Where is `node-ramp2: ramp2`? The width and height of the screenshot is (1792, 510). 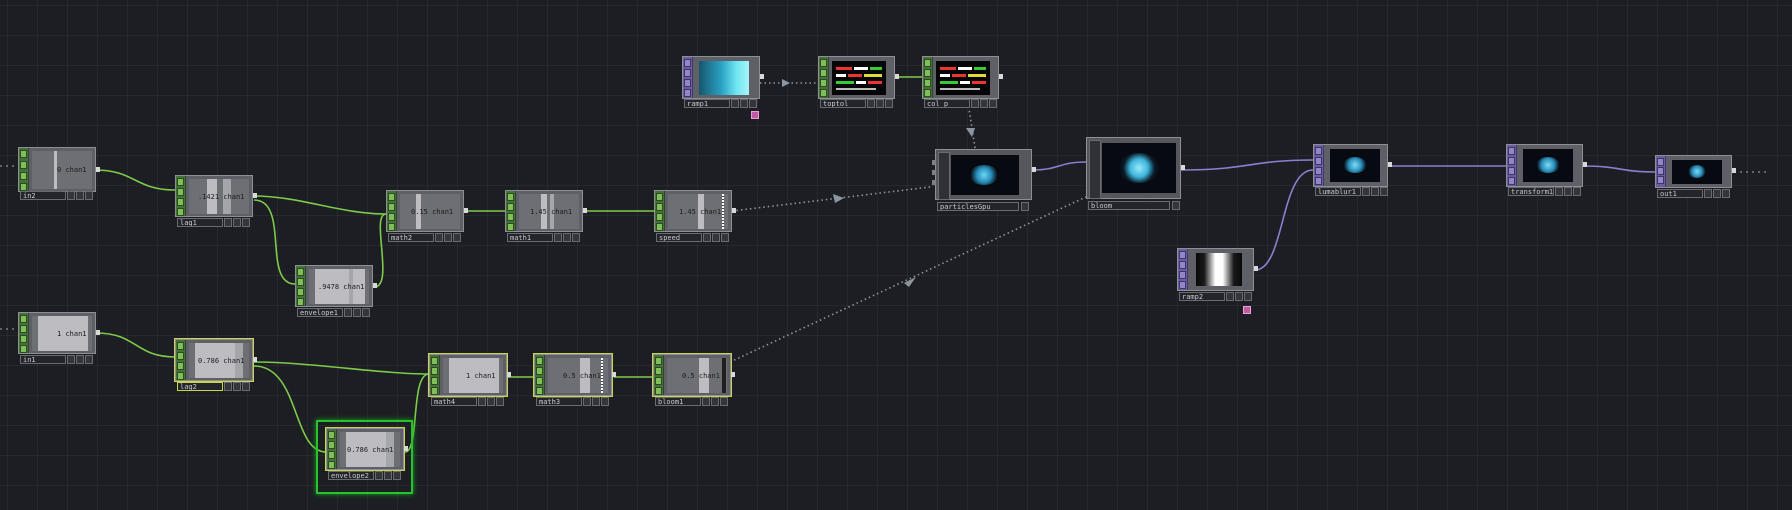
node-ramp2: ramp2 is located at coordinates (1218, 283).